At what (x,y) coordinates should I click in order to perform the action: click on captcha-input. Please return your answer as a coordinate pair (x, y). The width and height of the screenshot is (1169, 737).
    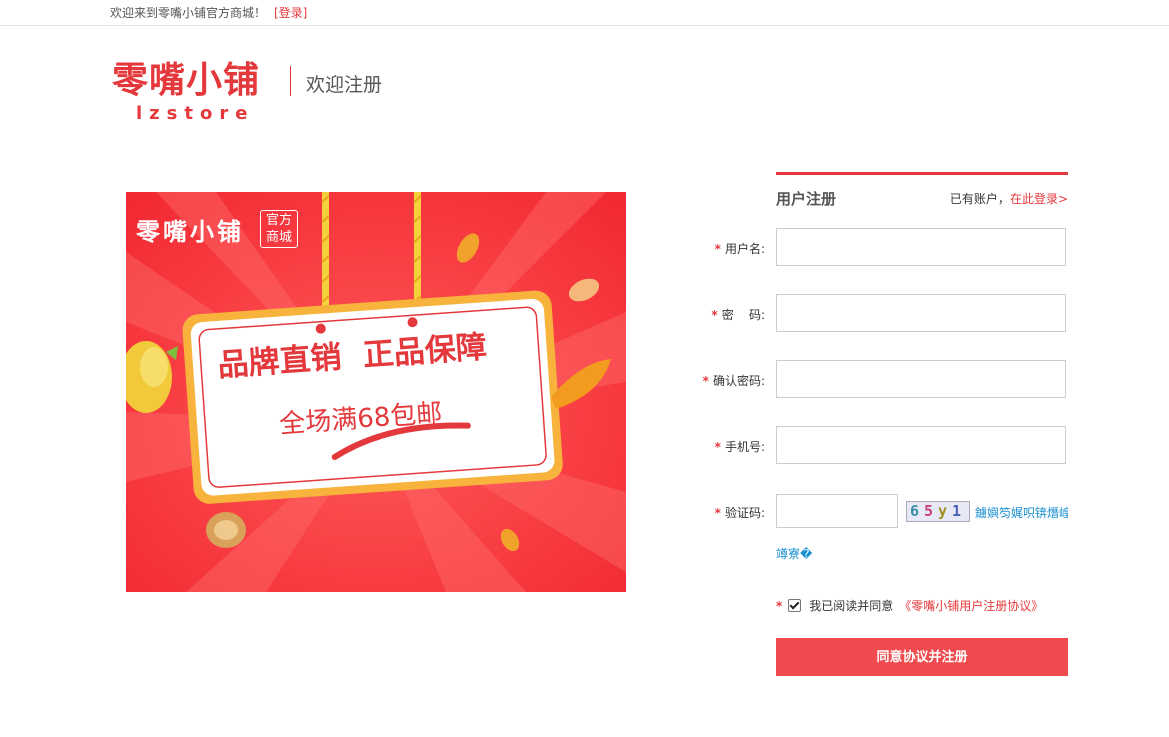
    Looking at the image, I should click on (837, 511).